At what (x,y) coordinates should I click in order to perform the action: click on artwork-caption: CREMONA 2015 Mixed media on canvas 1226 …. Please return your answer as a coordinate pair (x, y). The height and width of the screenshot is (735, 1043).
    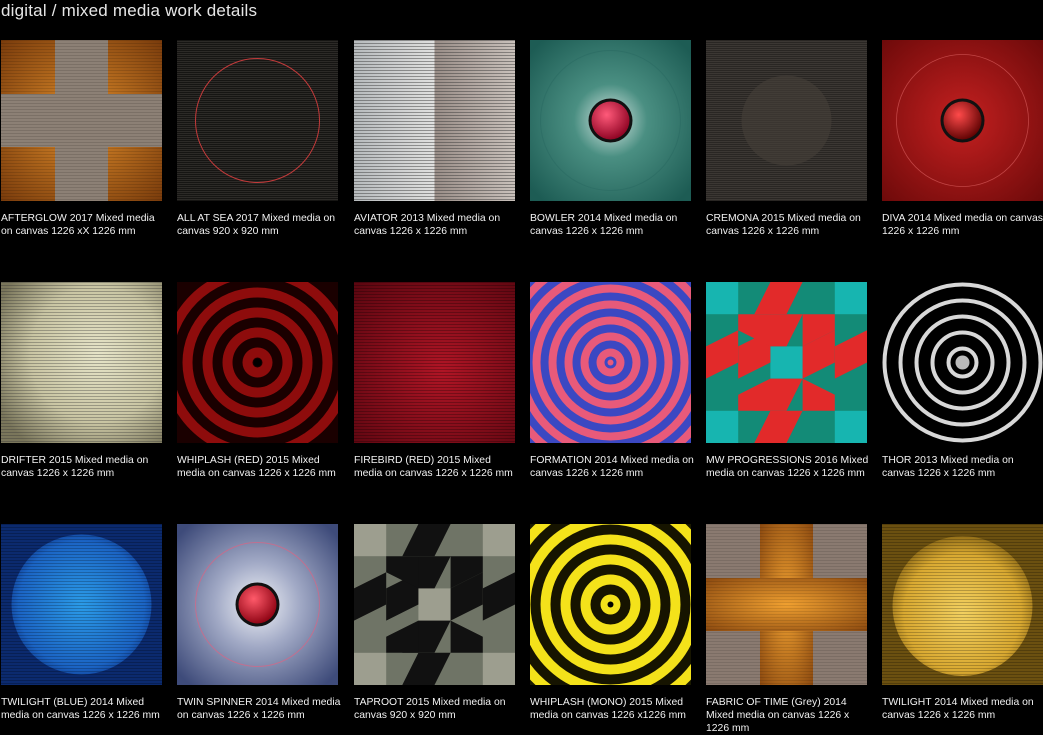
    Looking at the image, I should click on (789, 225).